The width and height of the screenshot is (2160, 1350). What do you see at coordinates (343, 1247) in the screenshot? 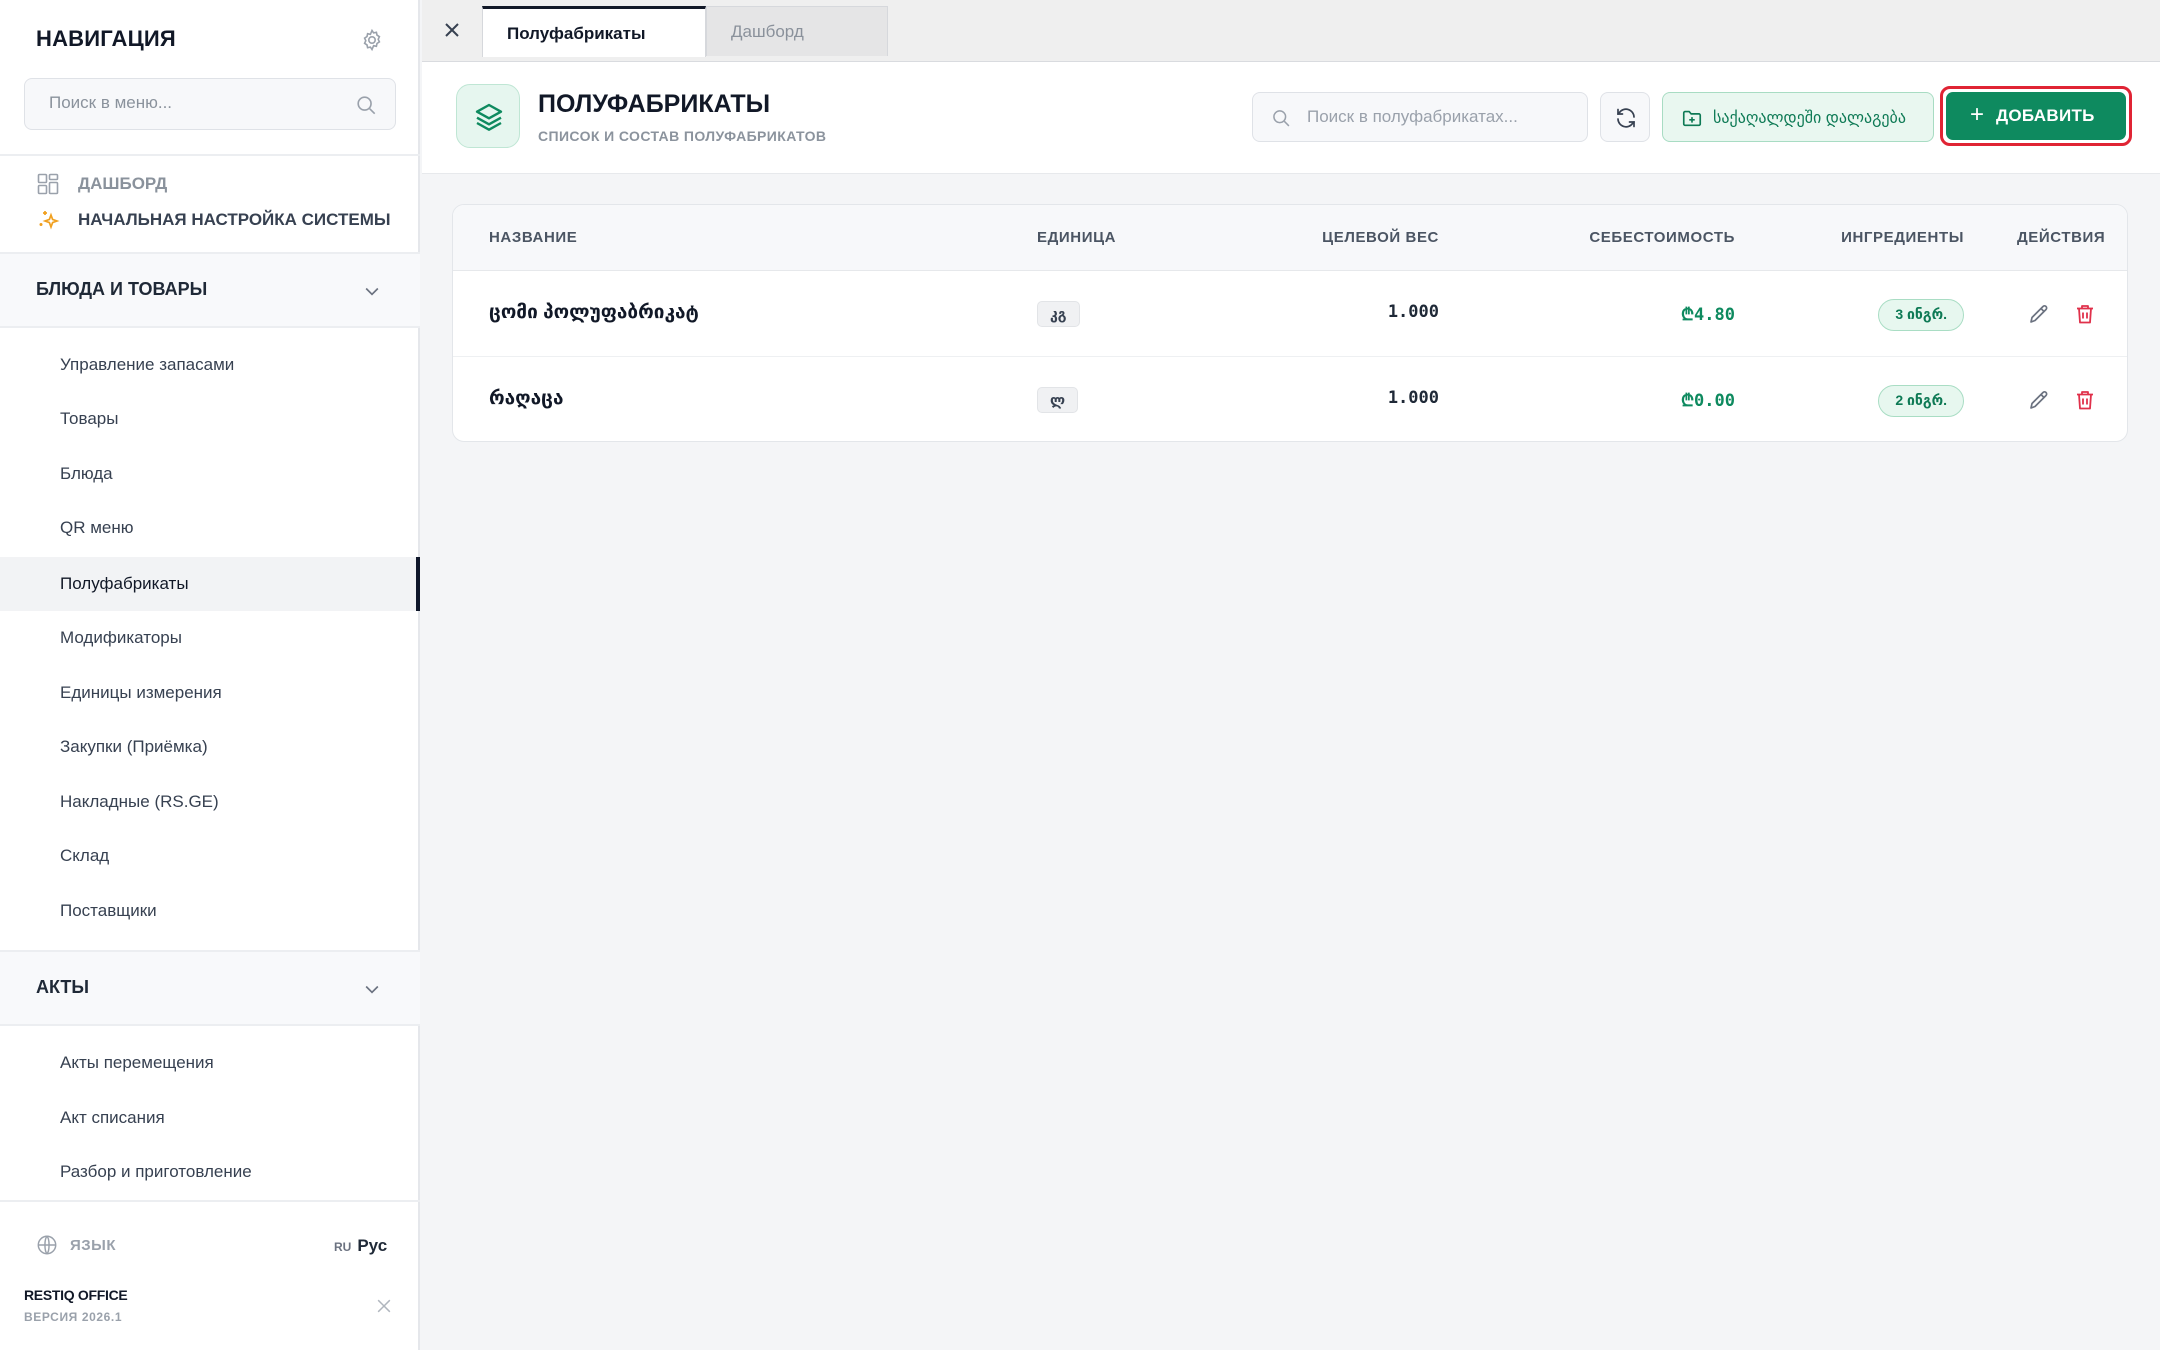
I see `language-code: RU` at bounding box center [343, 1247].